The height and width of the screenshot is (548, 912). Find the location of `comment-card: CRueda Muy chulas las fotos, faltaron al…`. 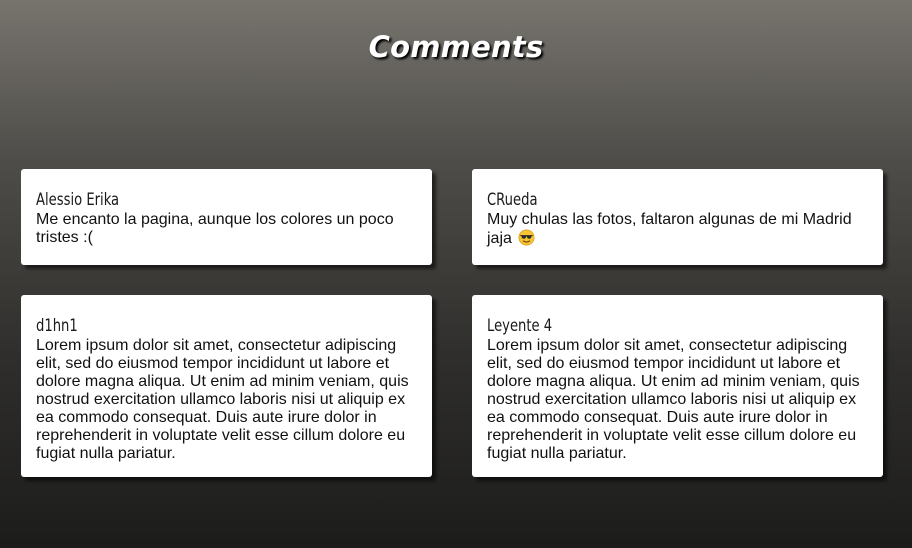

comment-card: CRueda Muy chulas las fotos, faltaron al… is located at coordinates (677, 217).